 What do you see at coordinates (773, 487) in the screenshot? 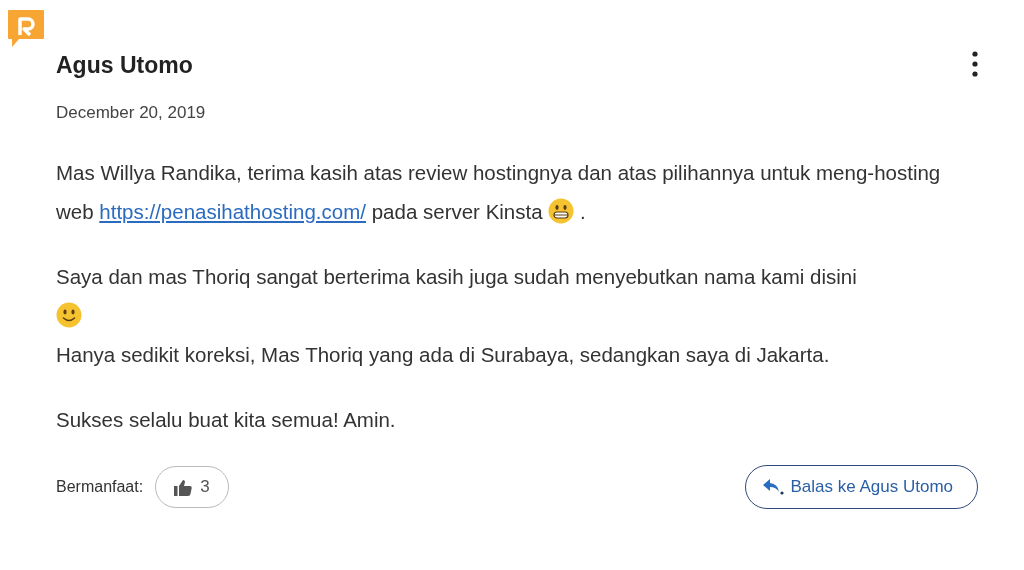
I see `reply-arrow-icon` at bounding box center [773, 487].